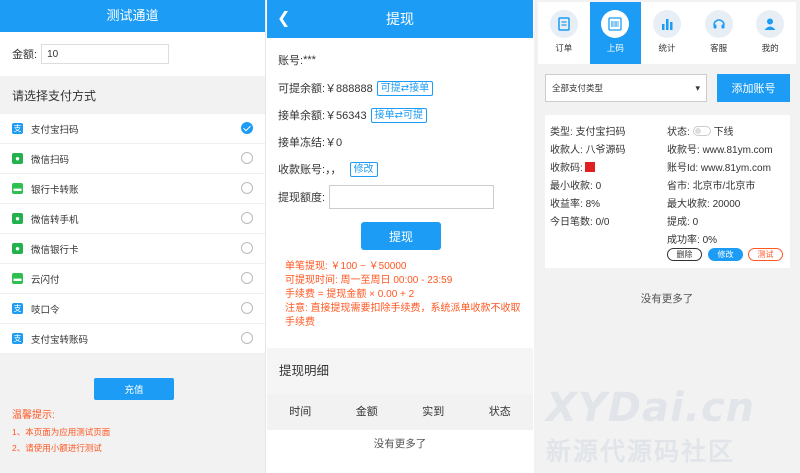  Describe the element at coordinates (579, 220) in the screenshot. I see `card-today: 今日笔数: 0/0` at that location.